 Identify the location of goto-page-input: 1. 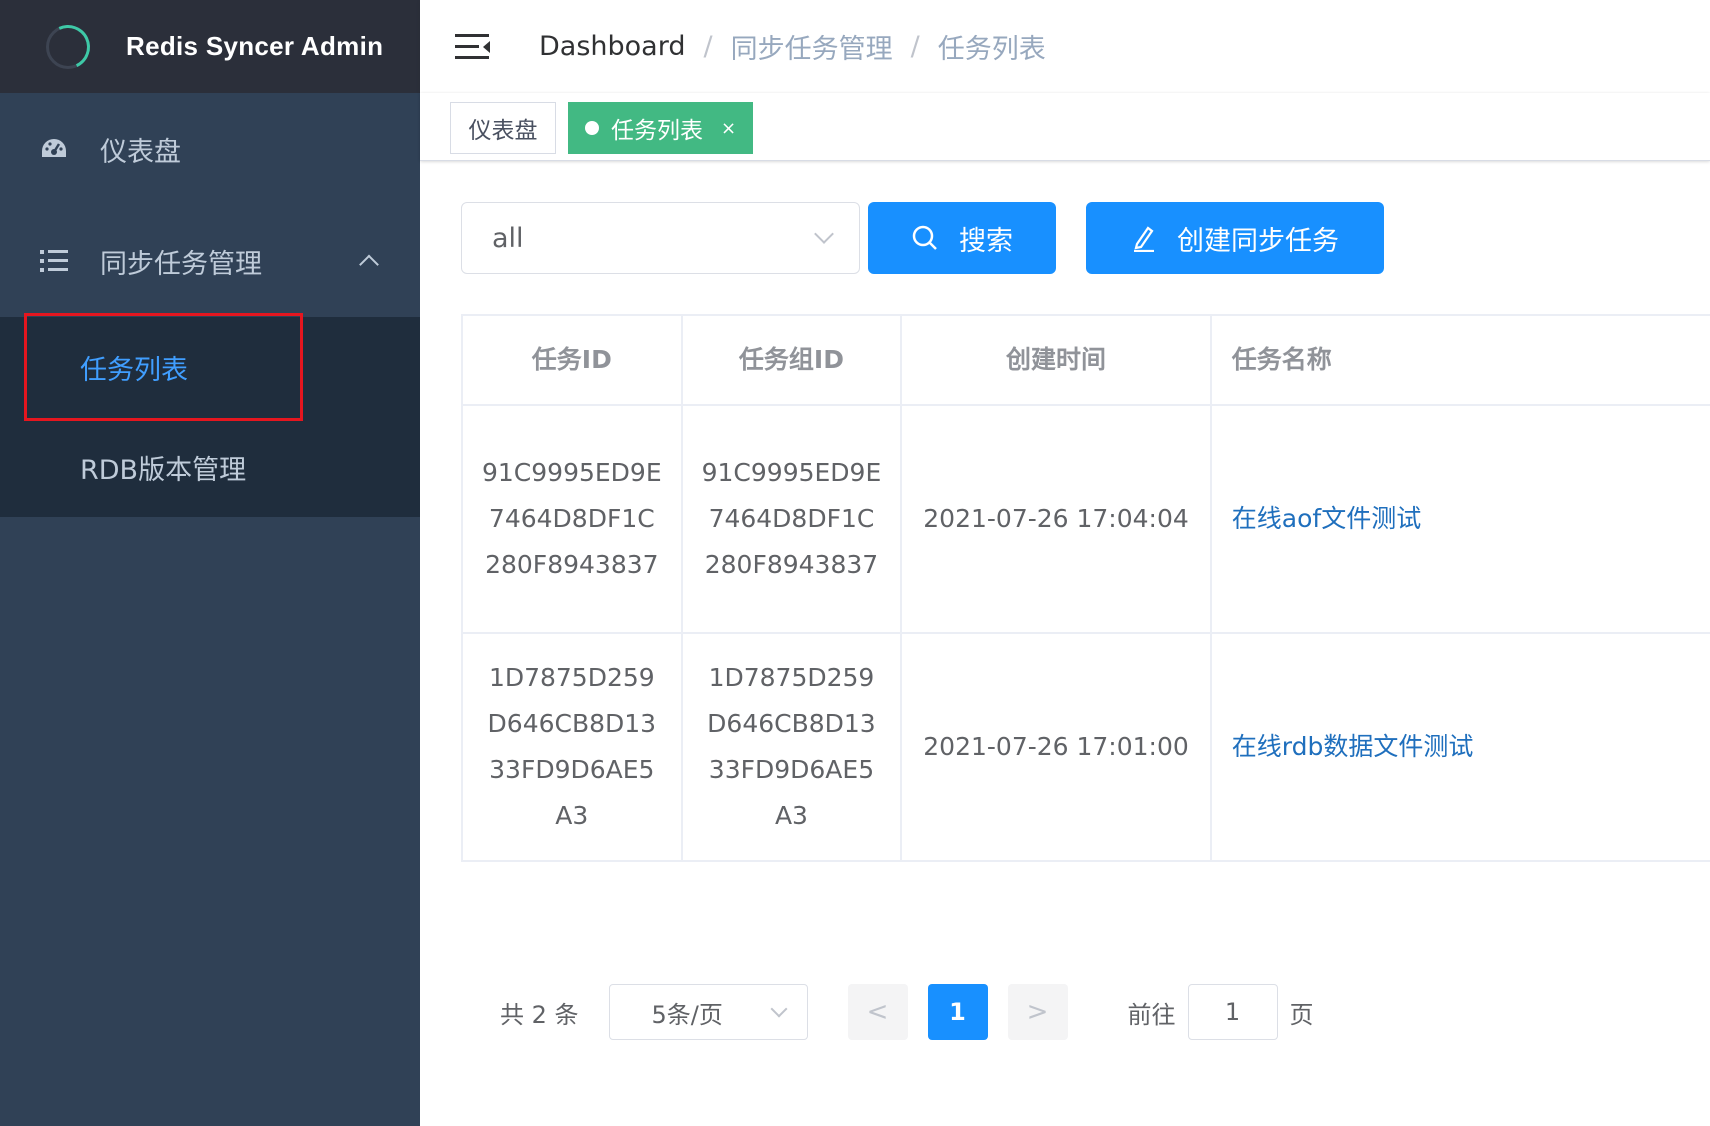
(1232, 1012).